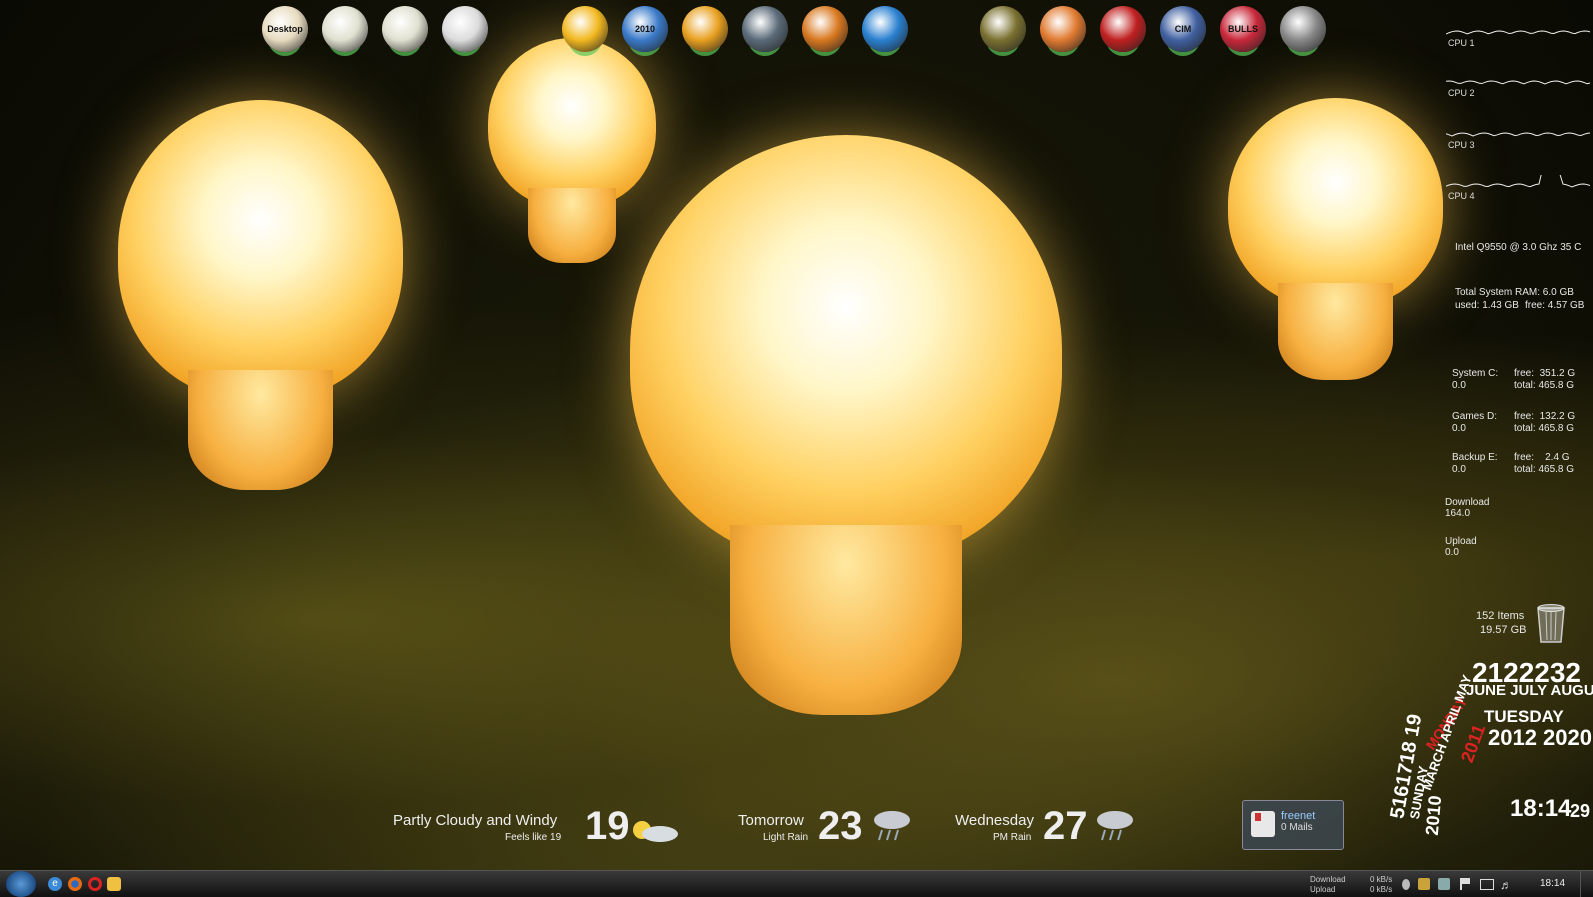  I want to click on recycle-items: 152 Items, so click(1500, 616).